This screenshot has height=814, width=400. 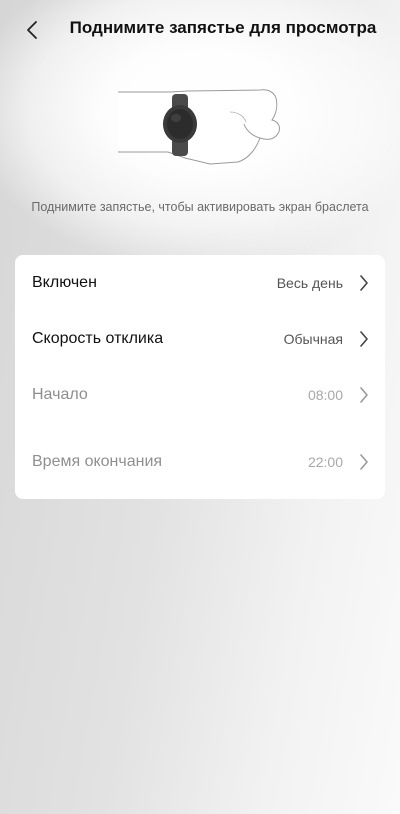 I want to click on header: Поднимите запястье для просмотра, so click(x=200, y=30).